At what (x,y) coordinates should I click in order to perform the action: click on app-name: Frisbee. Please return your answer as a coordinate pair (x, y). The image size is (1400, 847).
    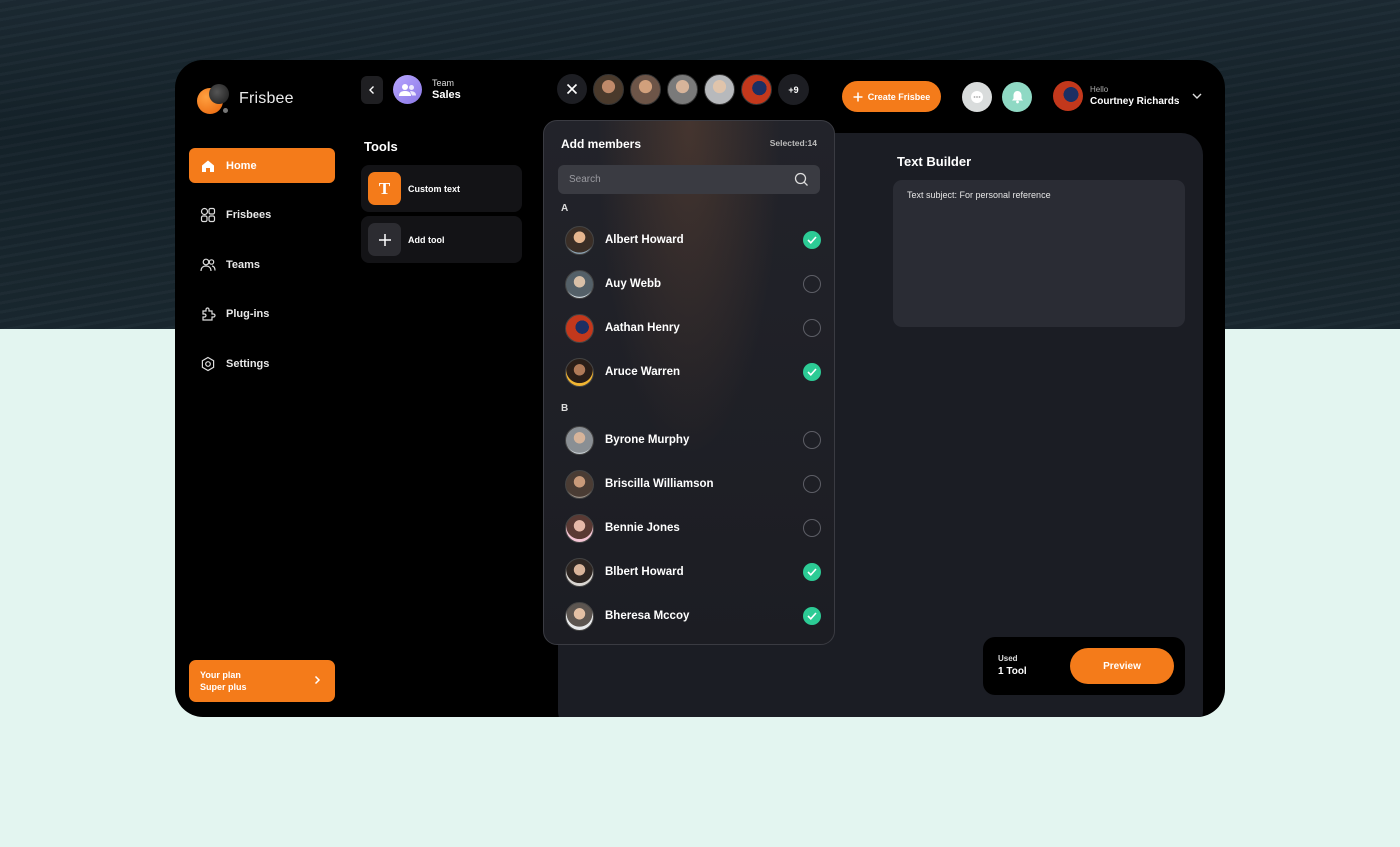
    Looking at the image, I should click on (266, 98).